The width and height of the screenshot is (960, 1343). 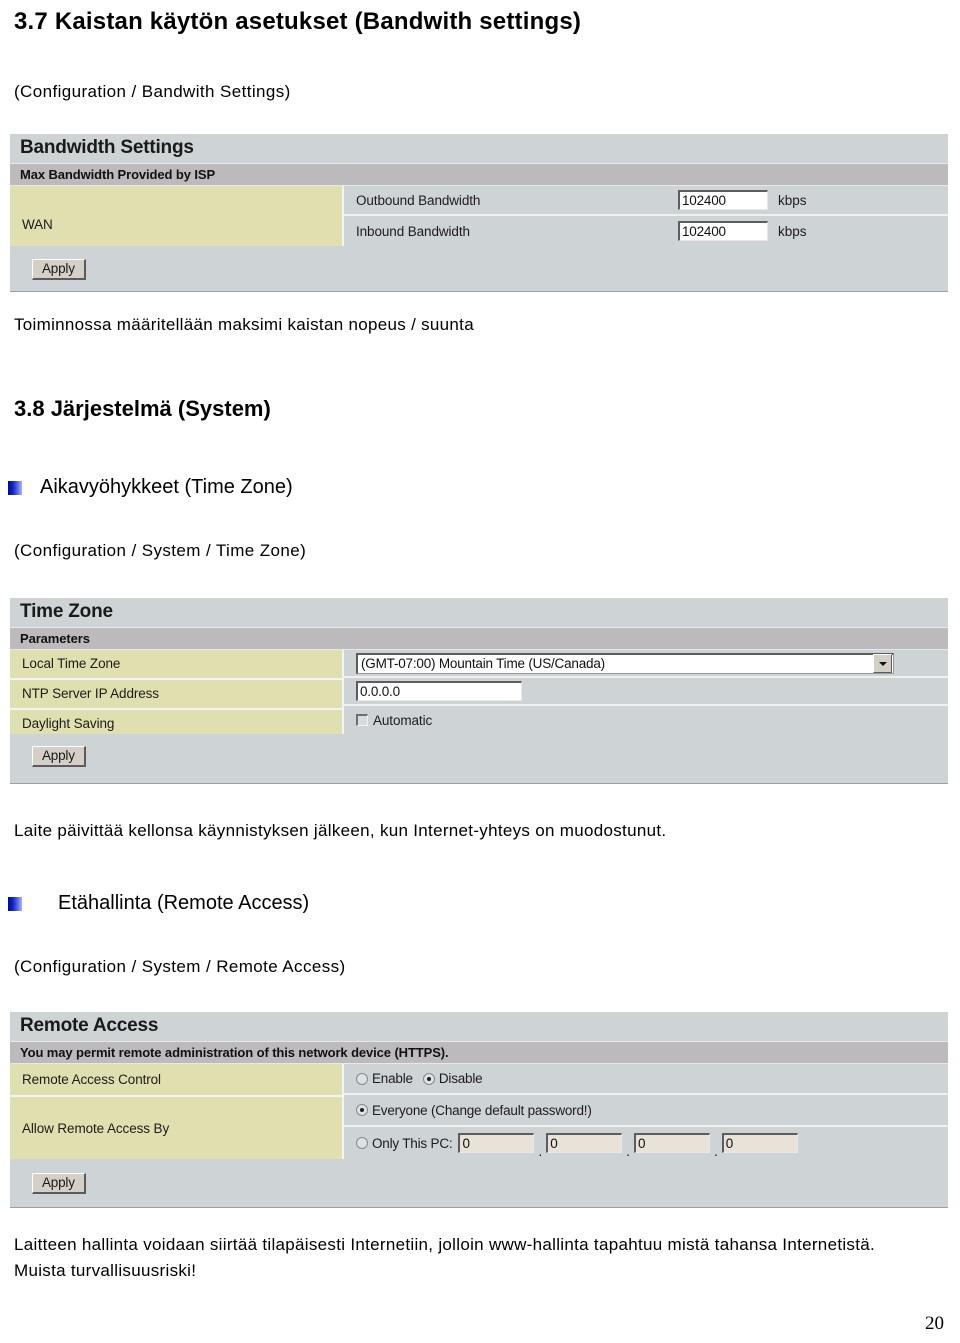 What do you see at coordinates (625, 663) in the screenshot?
I see `local-time-zone-select: (GMT-07:00) Mountain Time (US/Canada)` at bounding box center [625, 663].